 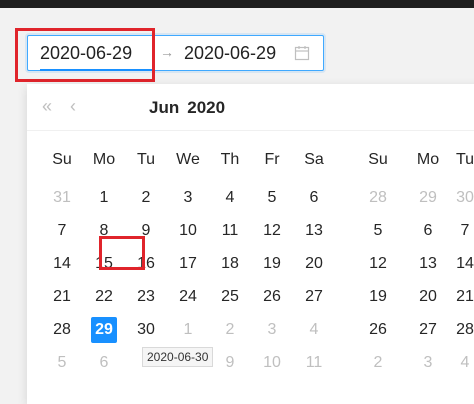 What do you see at coordinates (314, 159) in the screenshot?
I see `weekday-header: Sa` at bounding box center [314, 159].